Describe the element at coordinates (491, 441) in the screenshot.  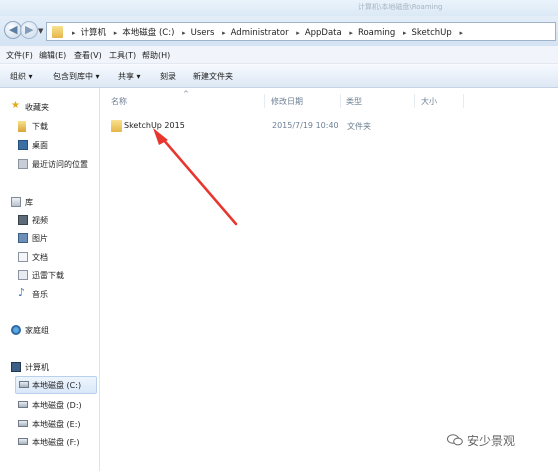
I see `watermark-text: 安少景观` at that location.